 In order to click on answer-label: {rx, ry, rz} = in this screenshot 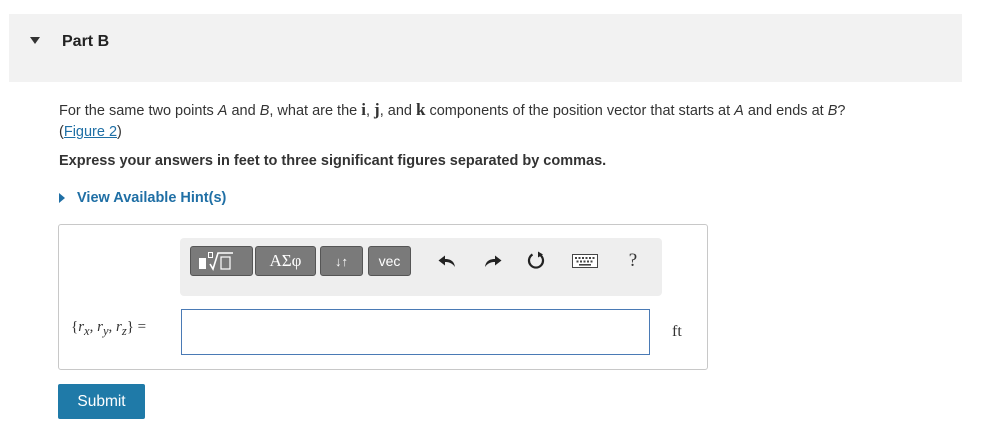, I will do `click(108, 329)`.